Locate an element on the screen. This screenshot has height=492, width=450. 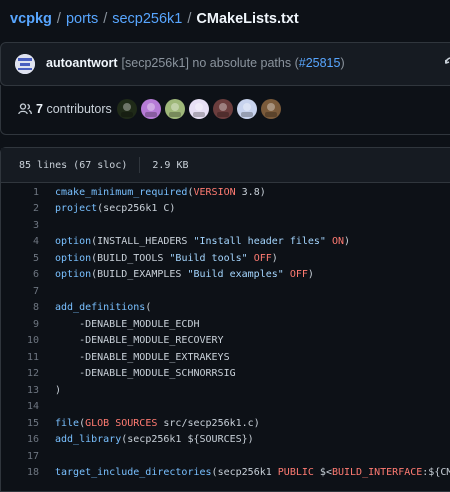
line-number: 9 is located at coordinates (20, 324).